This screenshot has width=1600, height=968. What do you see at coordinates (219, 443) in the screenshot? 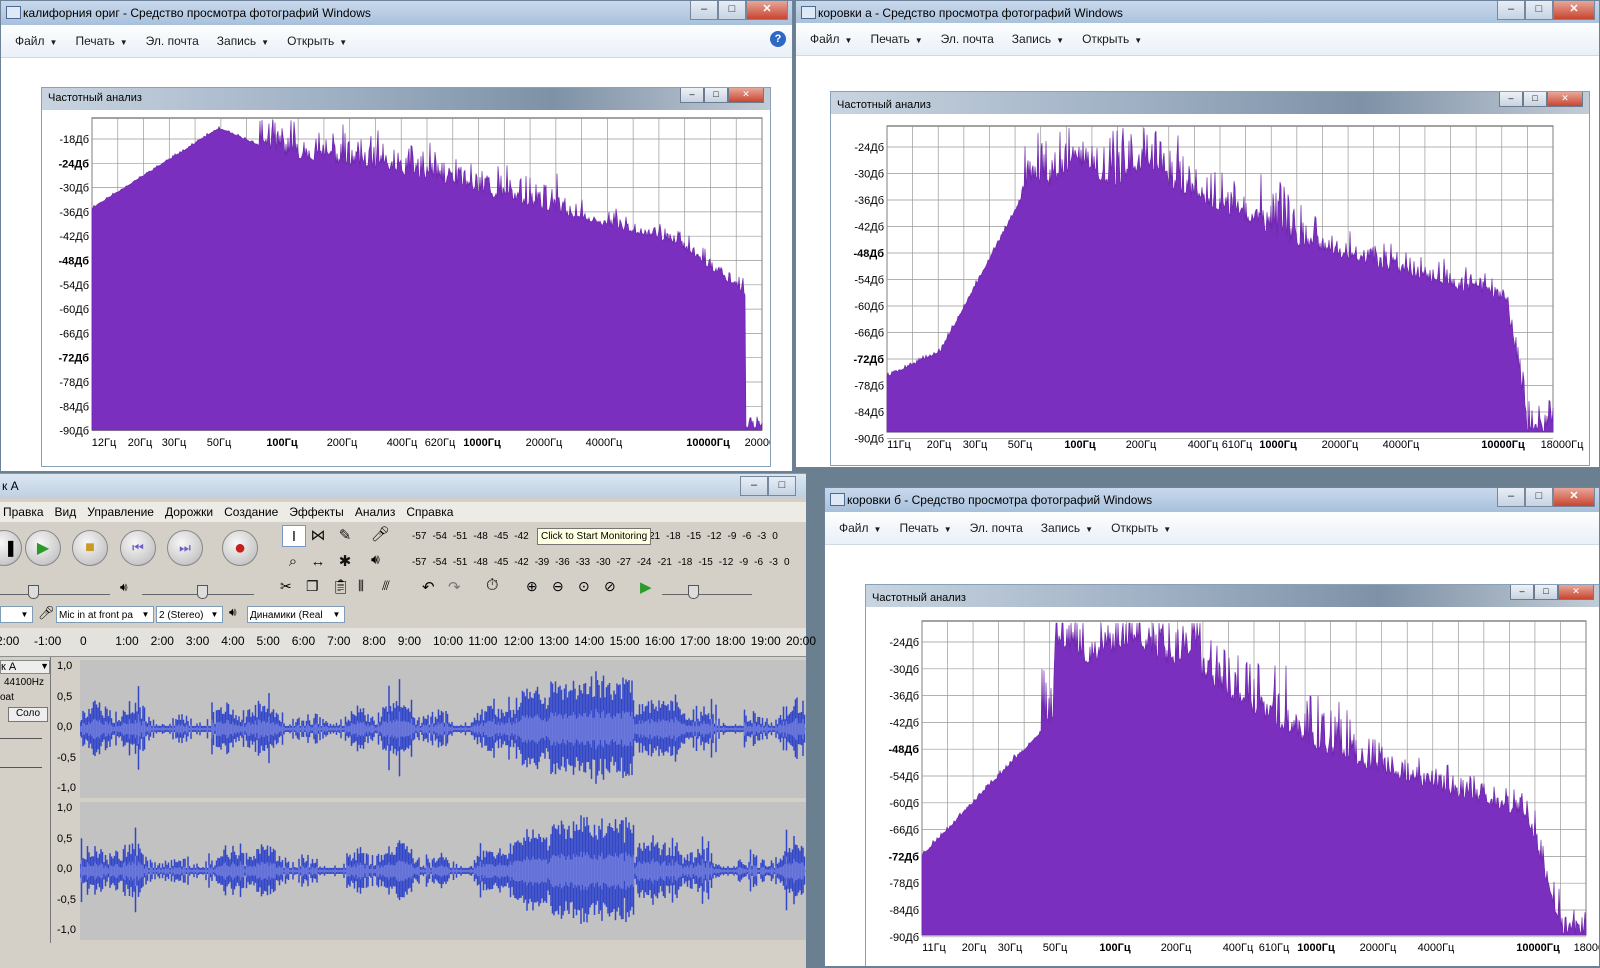
I see `x-tick-label: 50Гц` at bounding box center [219, 443].